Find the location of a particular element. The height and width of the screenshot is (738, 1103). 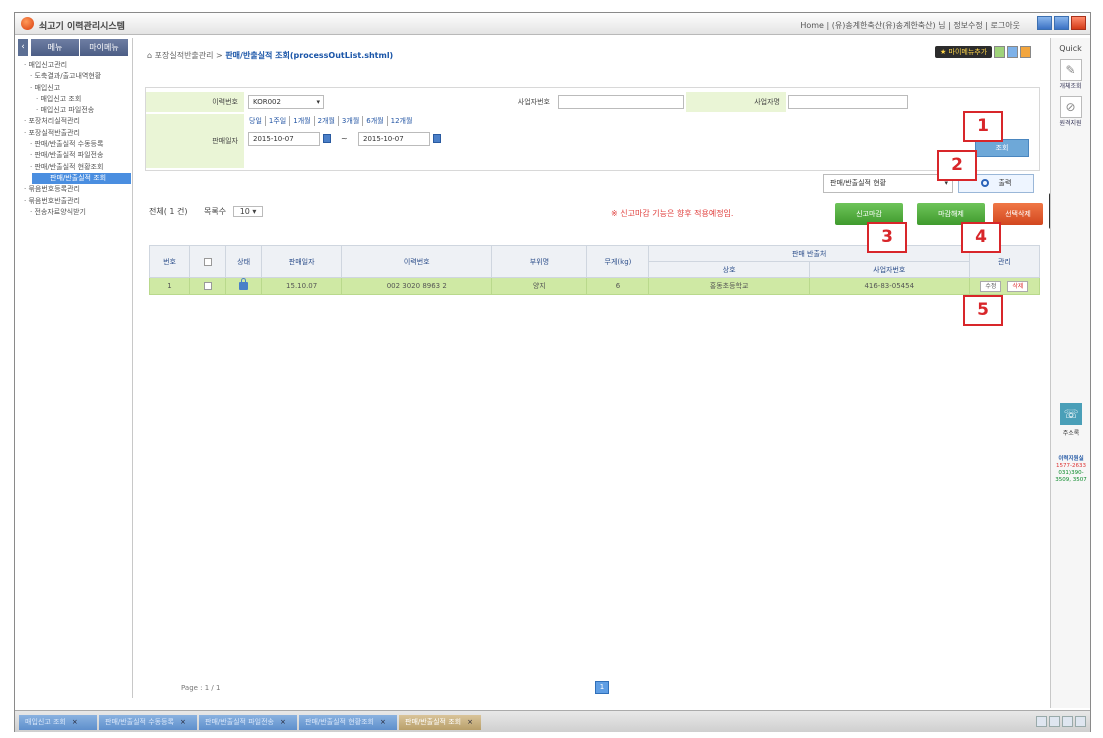

col-trace-no: 이력번호 is located at coordinates (417, 261).